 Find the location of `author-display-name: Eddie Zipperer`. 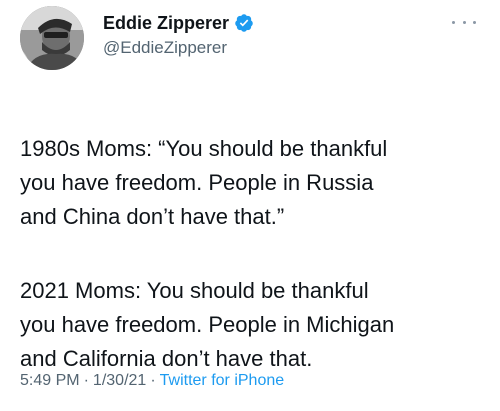

author-display-name: Eddie Zipperer is located at coordinates (166, 23).